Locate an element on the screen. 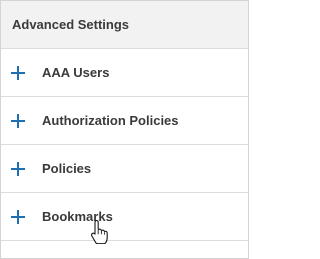 The image size is (320, 259). empty-row is located at coordinates (124, 250).